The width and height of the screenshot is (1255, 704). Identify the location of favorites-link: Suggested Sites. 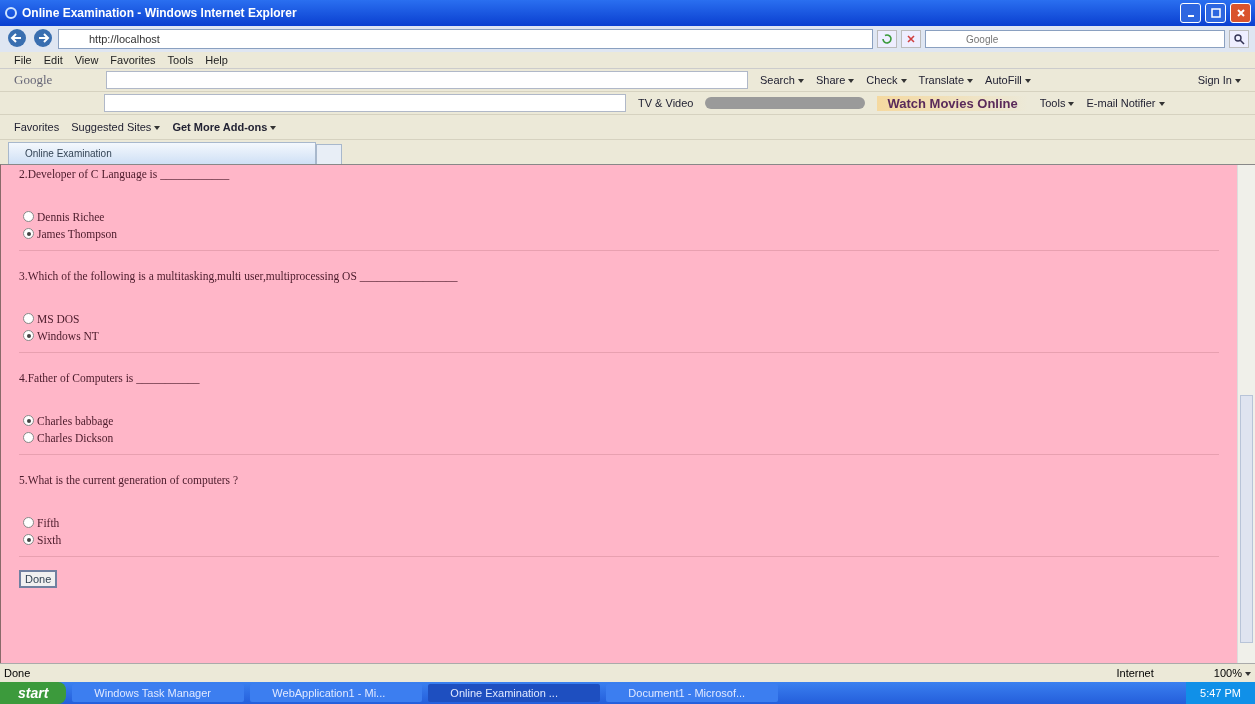
(116, 127).